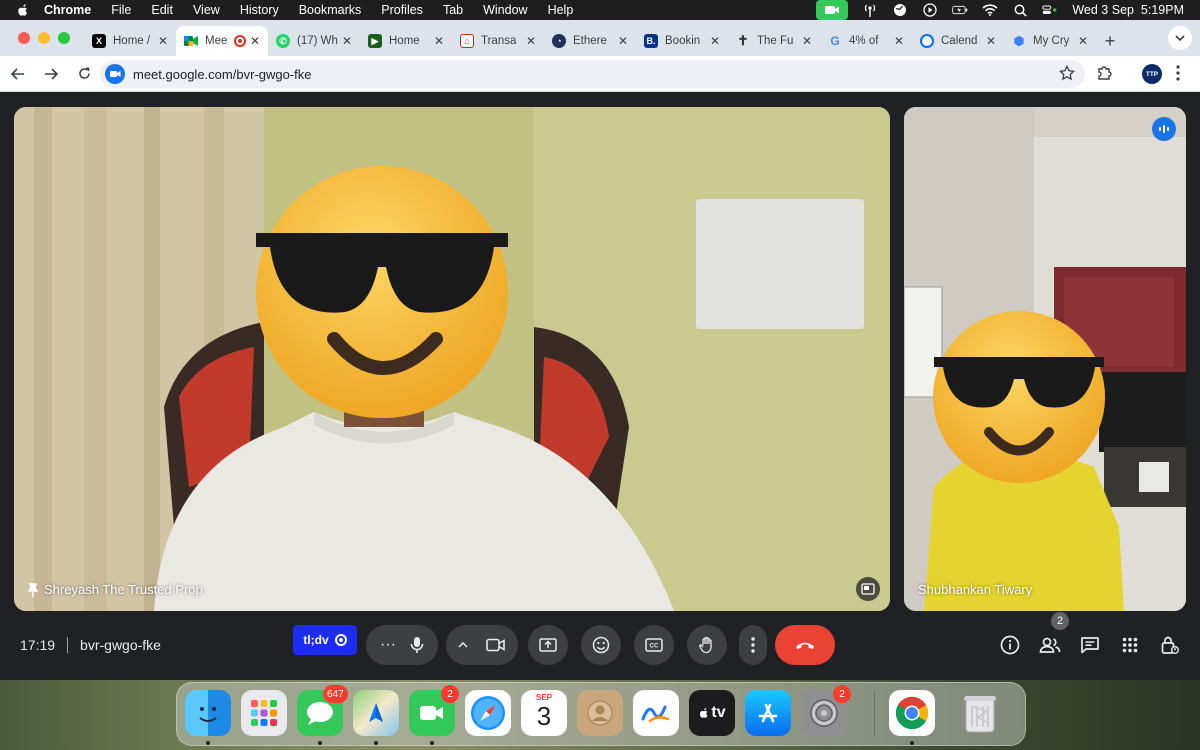 Image resolution: width=1200 pixels, height=750 pixels. I want to click on activities-button, so click(1130, 645).